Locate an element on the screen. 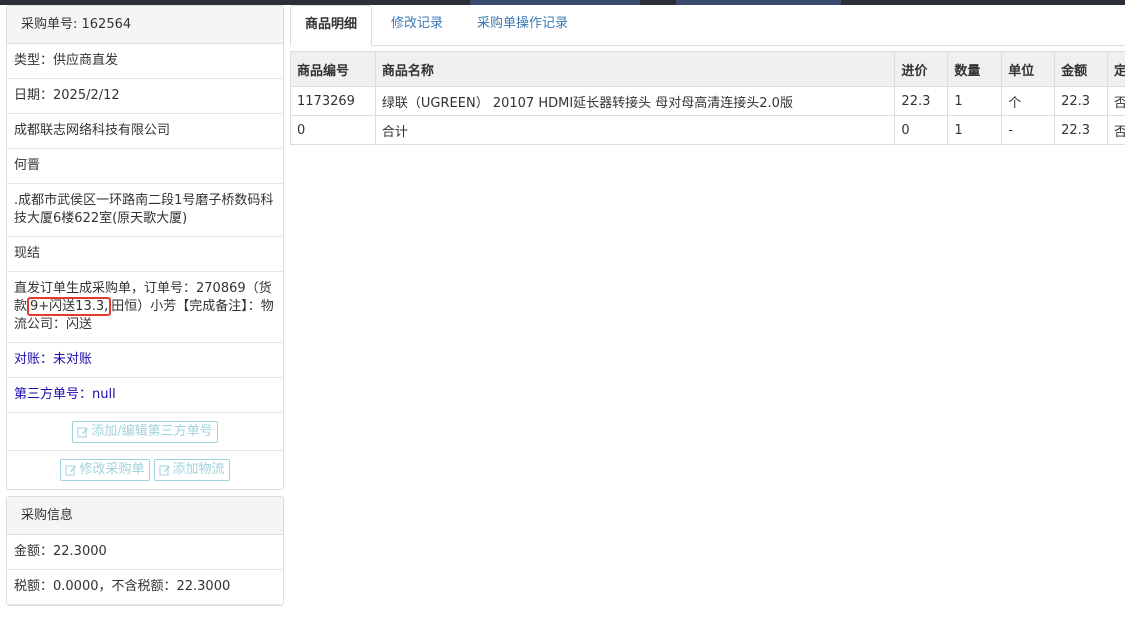 This screenshot has width=1125, height=618. tax: 税额：0.0000，不含税额：22.3000 is located at coordinates (145, 587).